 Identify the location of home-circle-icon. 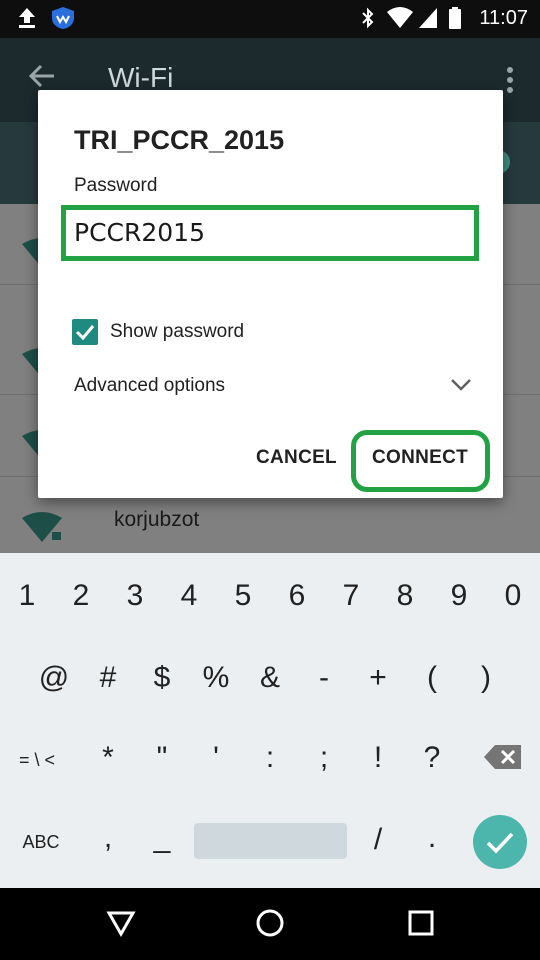
(270, 925).